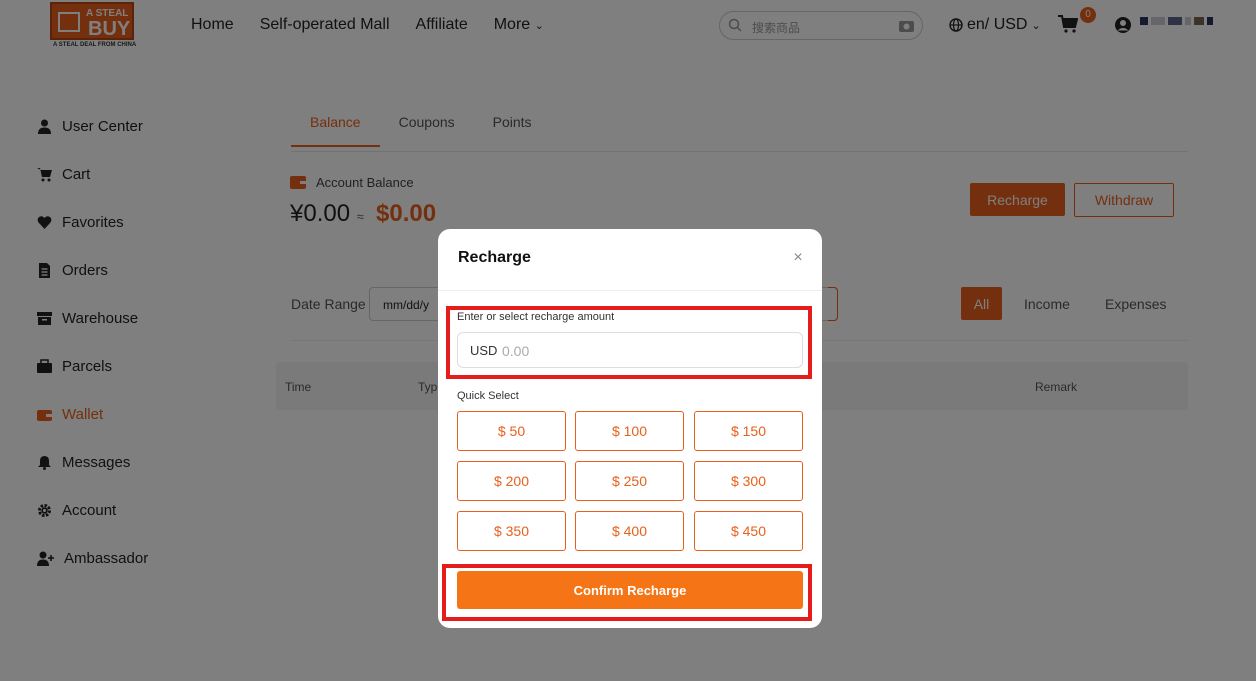  Describe the element at coordinates (511, 531) in the screenshot. I see `quick-select-350: $ 350` at that location.